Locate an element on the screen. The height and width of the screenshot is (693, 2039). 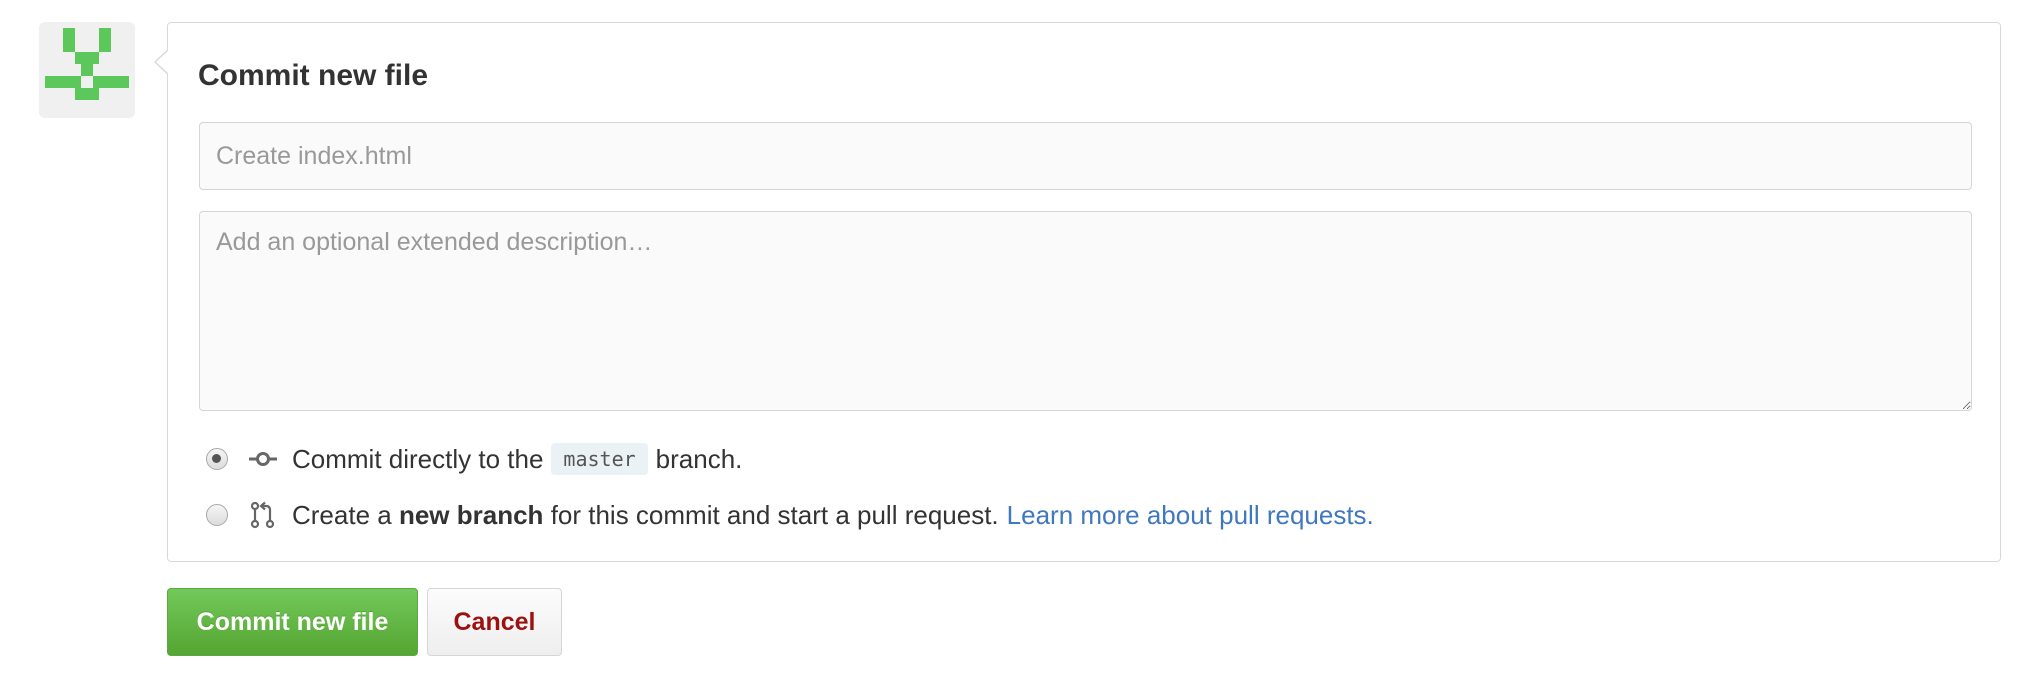
pull-requests-help-link: Learn more about pull requests. is located at coordinates (1190, 515).